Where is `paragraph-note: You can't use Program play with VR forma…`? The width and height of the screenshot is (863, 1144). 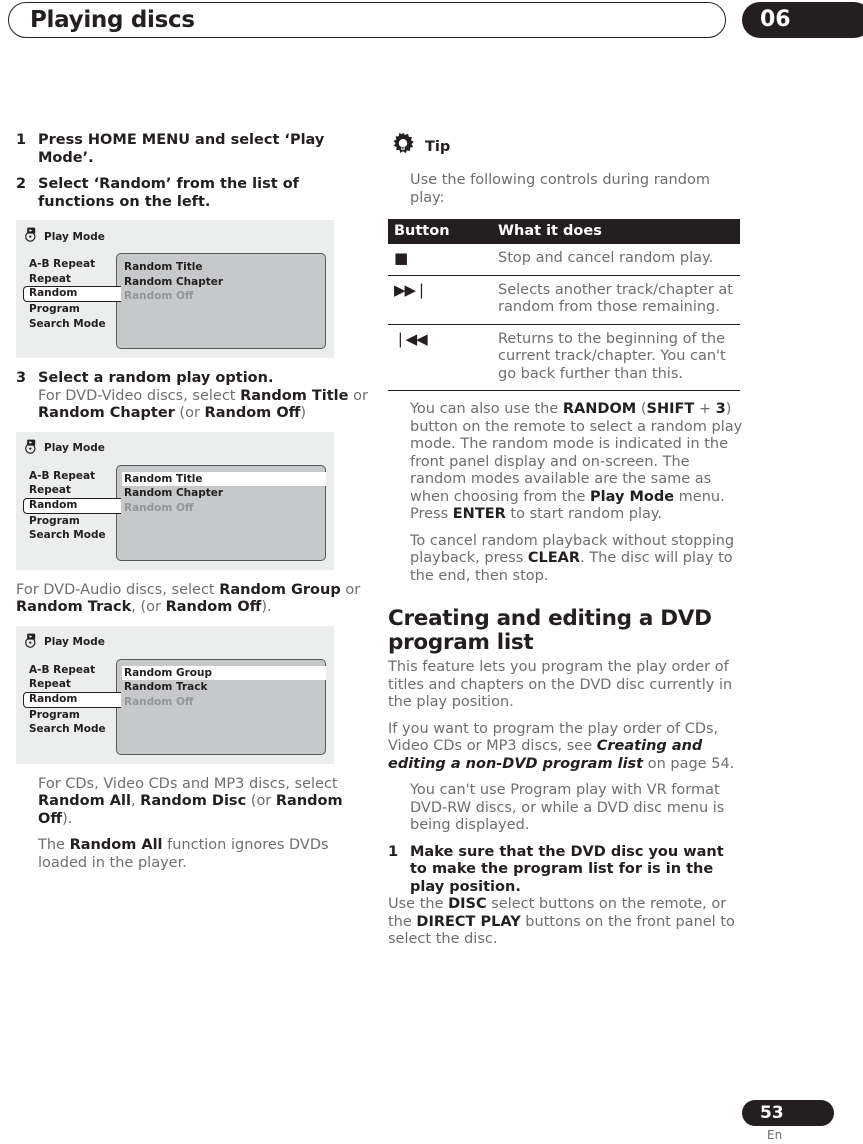
paragraph-note: You can't use Program play with VR forma… is located at coordinates (567, 807).